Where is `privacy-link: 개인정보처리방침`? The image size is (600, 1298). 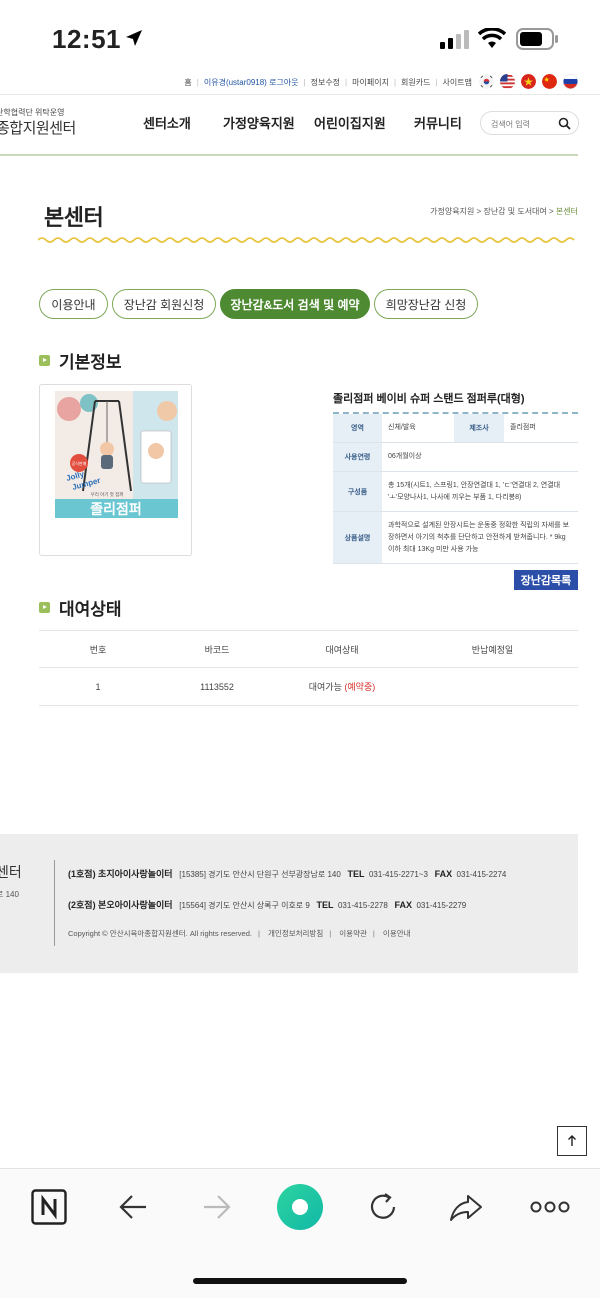
privacy-link: 개인정보처리방침 is located at coordinates (295, 933).